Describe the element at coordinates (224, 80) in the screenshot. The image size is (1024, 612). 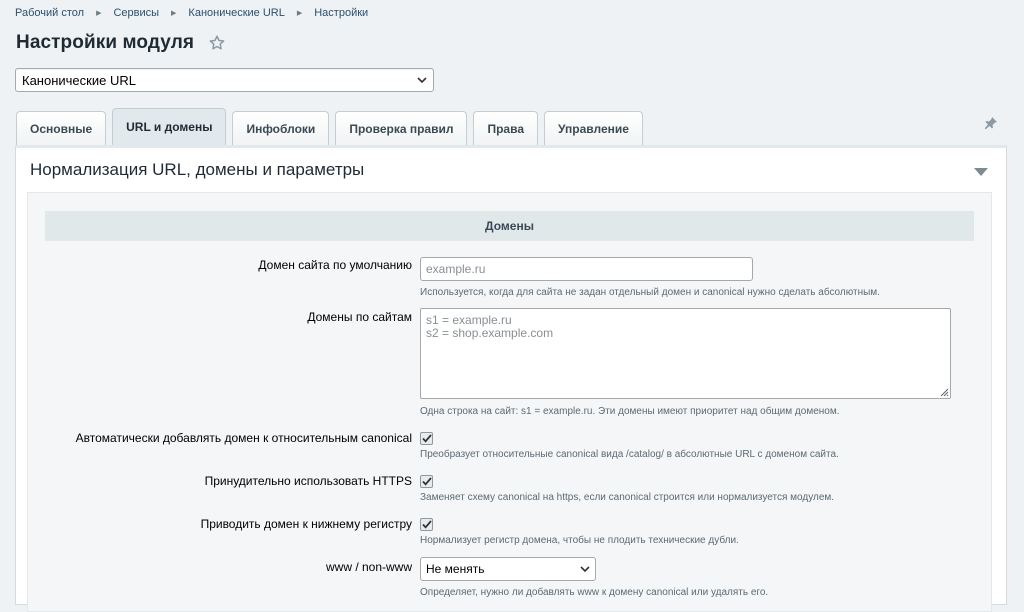
I see `module-select: Канонические URL` at that location.